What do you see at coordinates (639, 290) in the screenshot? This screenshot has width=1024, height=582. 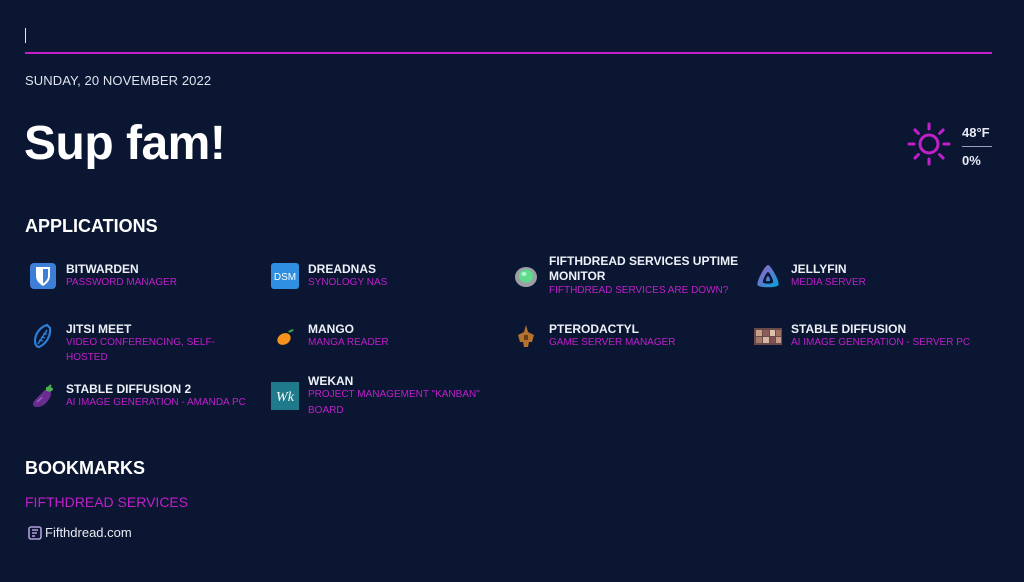 I see `app-description: Fifthdread Services are down?` at bounding box center [639, 290].